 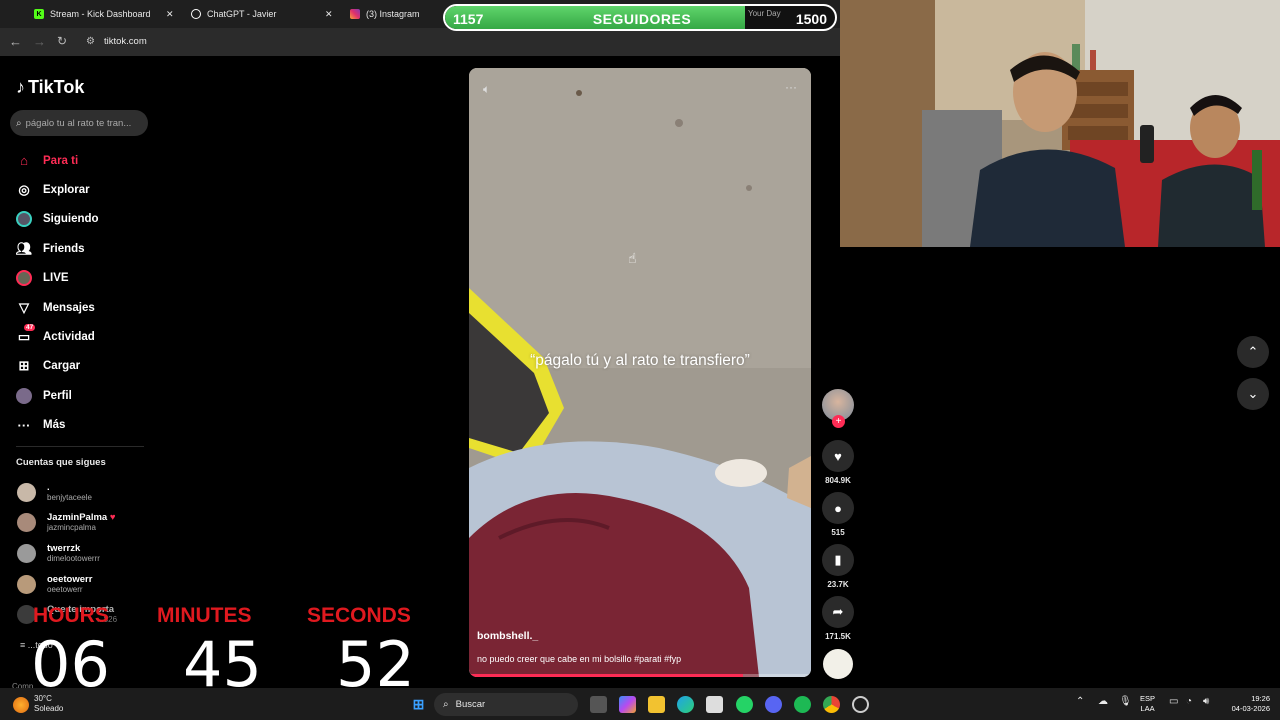 I want to click on temperature: 30°C, so click(x=43, y=698).